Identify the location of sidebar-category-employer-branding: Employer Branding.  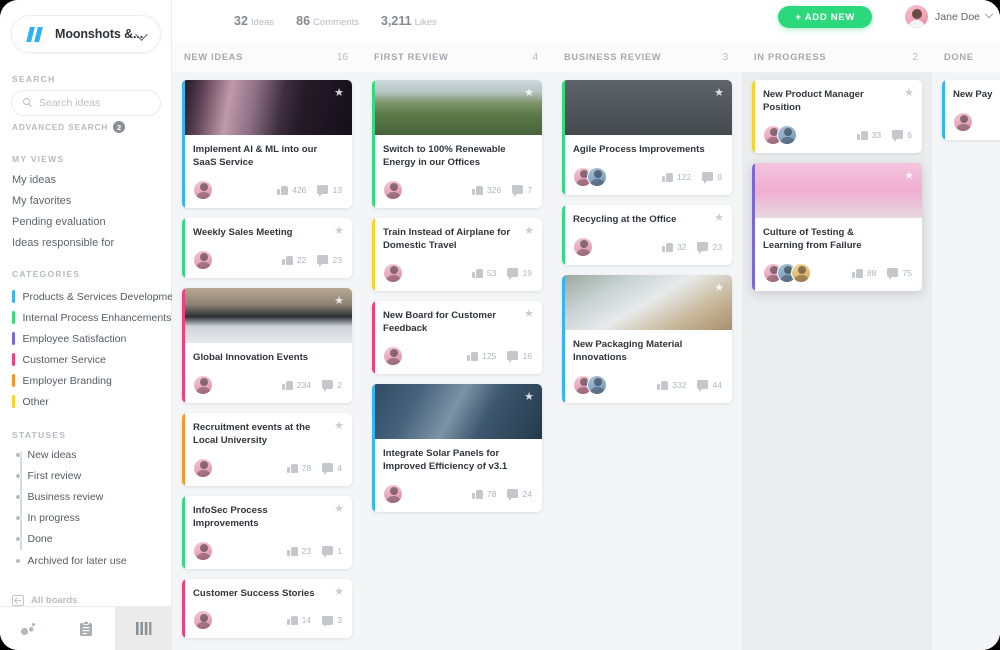
(62, 380).